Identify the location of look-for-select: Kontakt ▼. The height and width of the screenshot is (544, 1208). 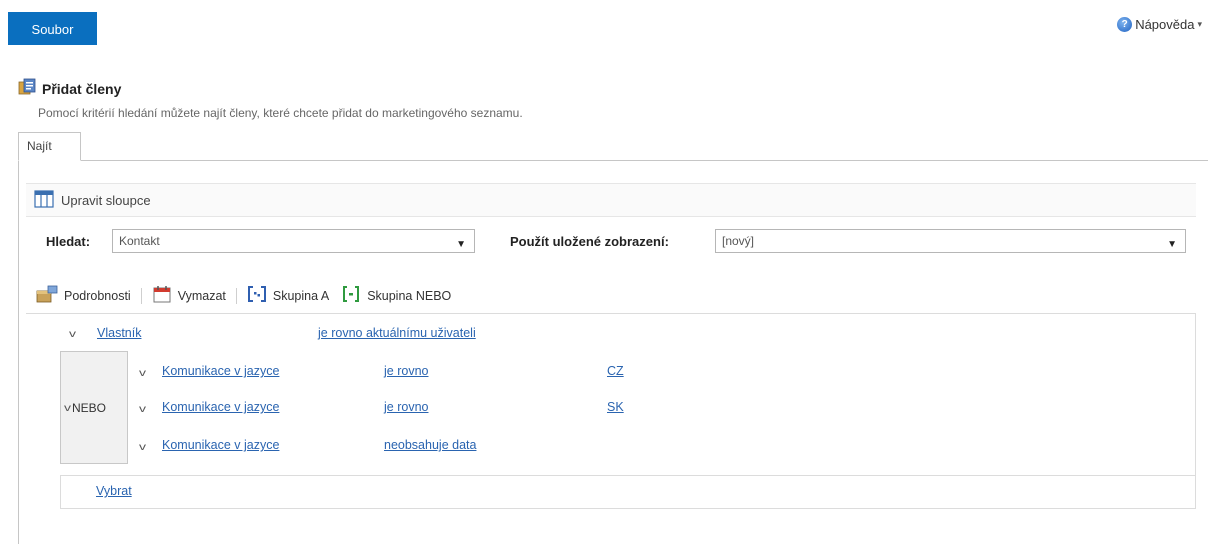
(293, 241).